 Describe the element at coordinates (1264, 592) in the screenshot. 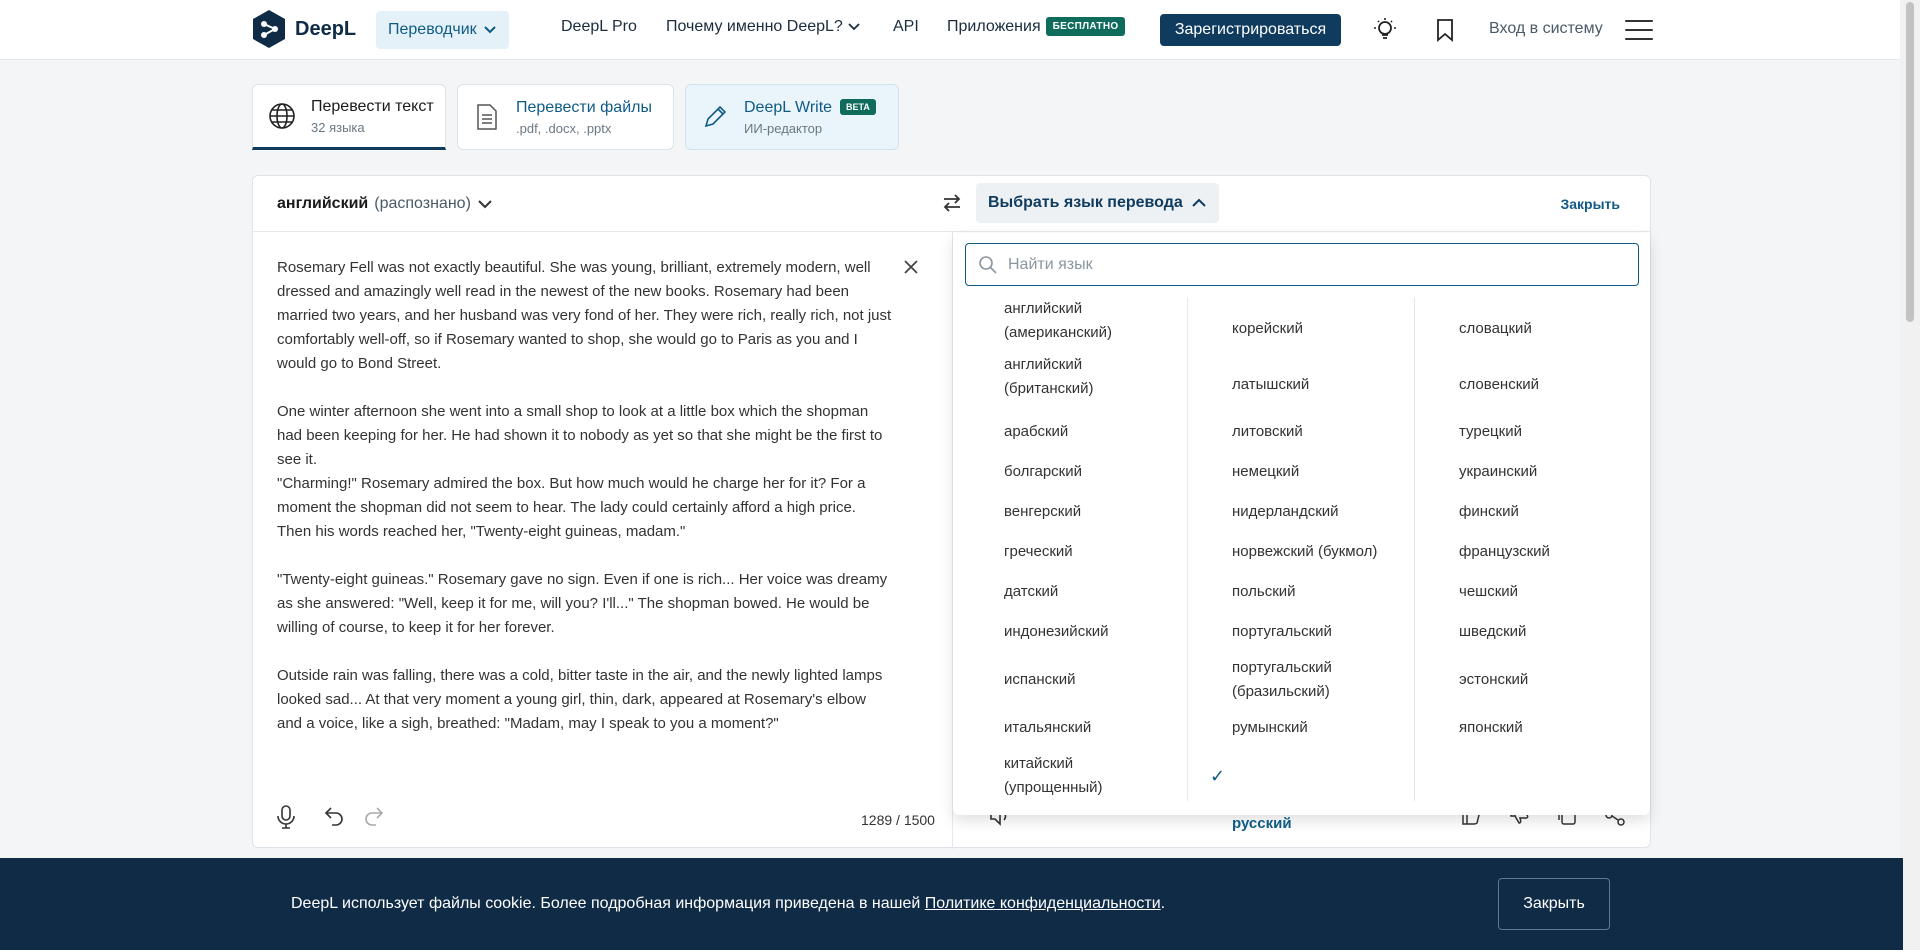

I see `language-option: польский` at that location.